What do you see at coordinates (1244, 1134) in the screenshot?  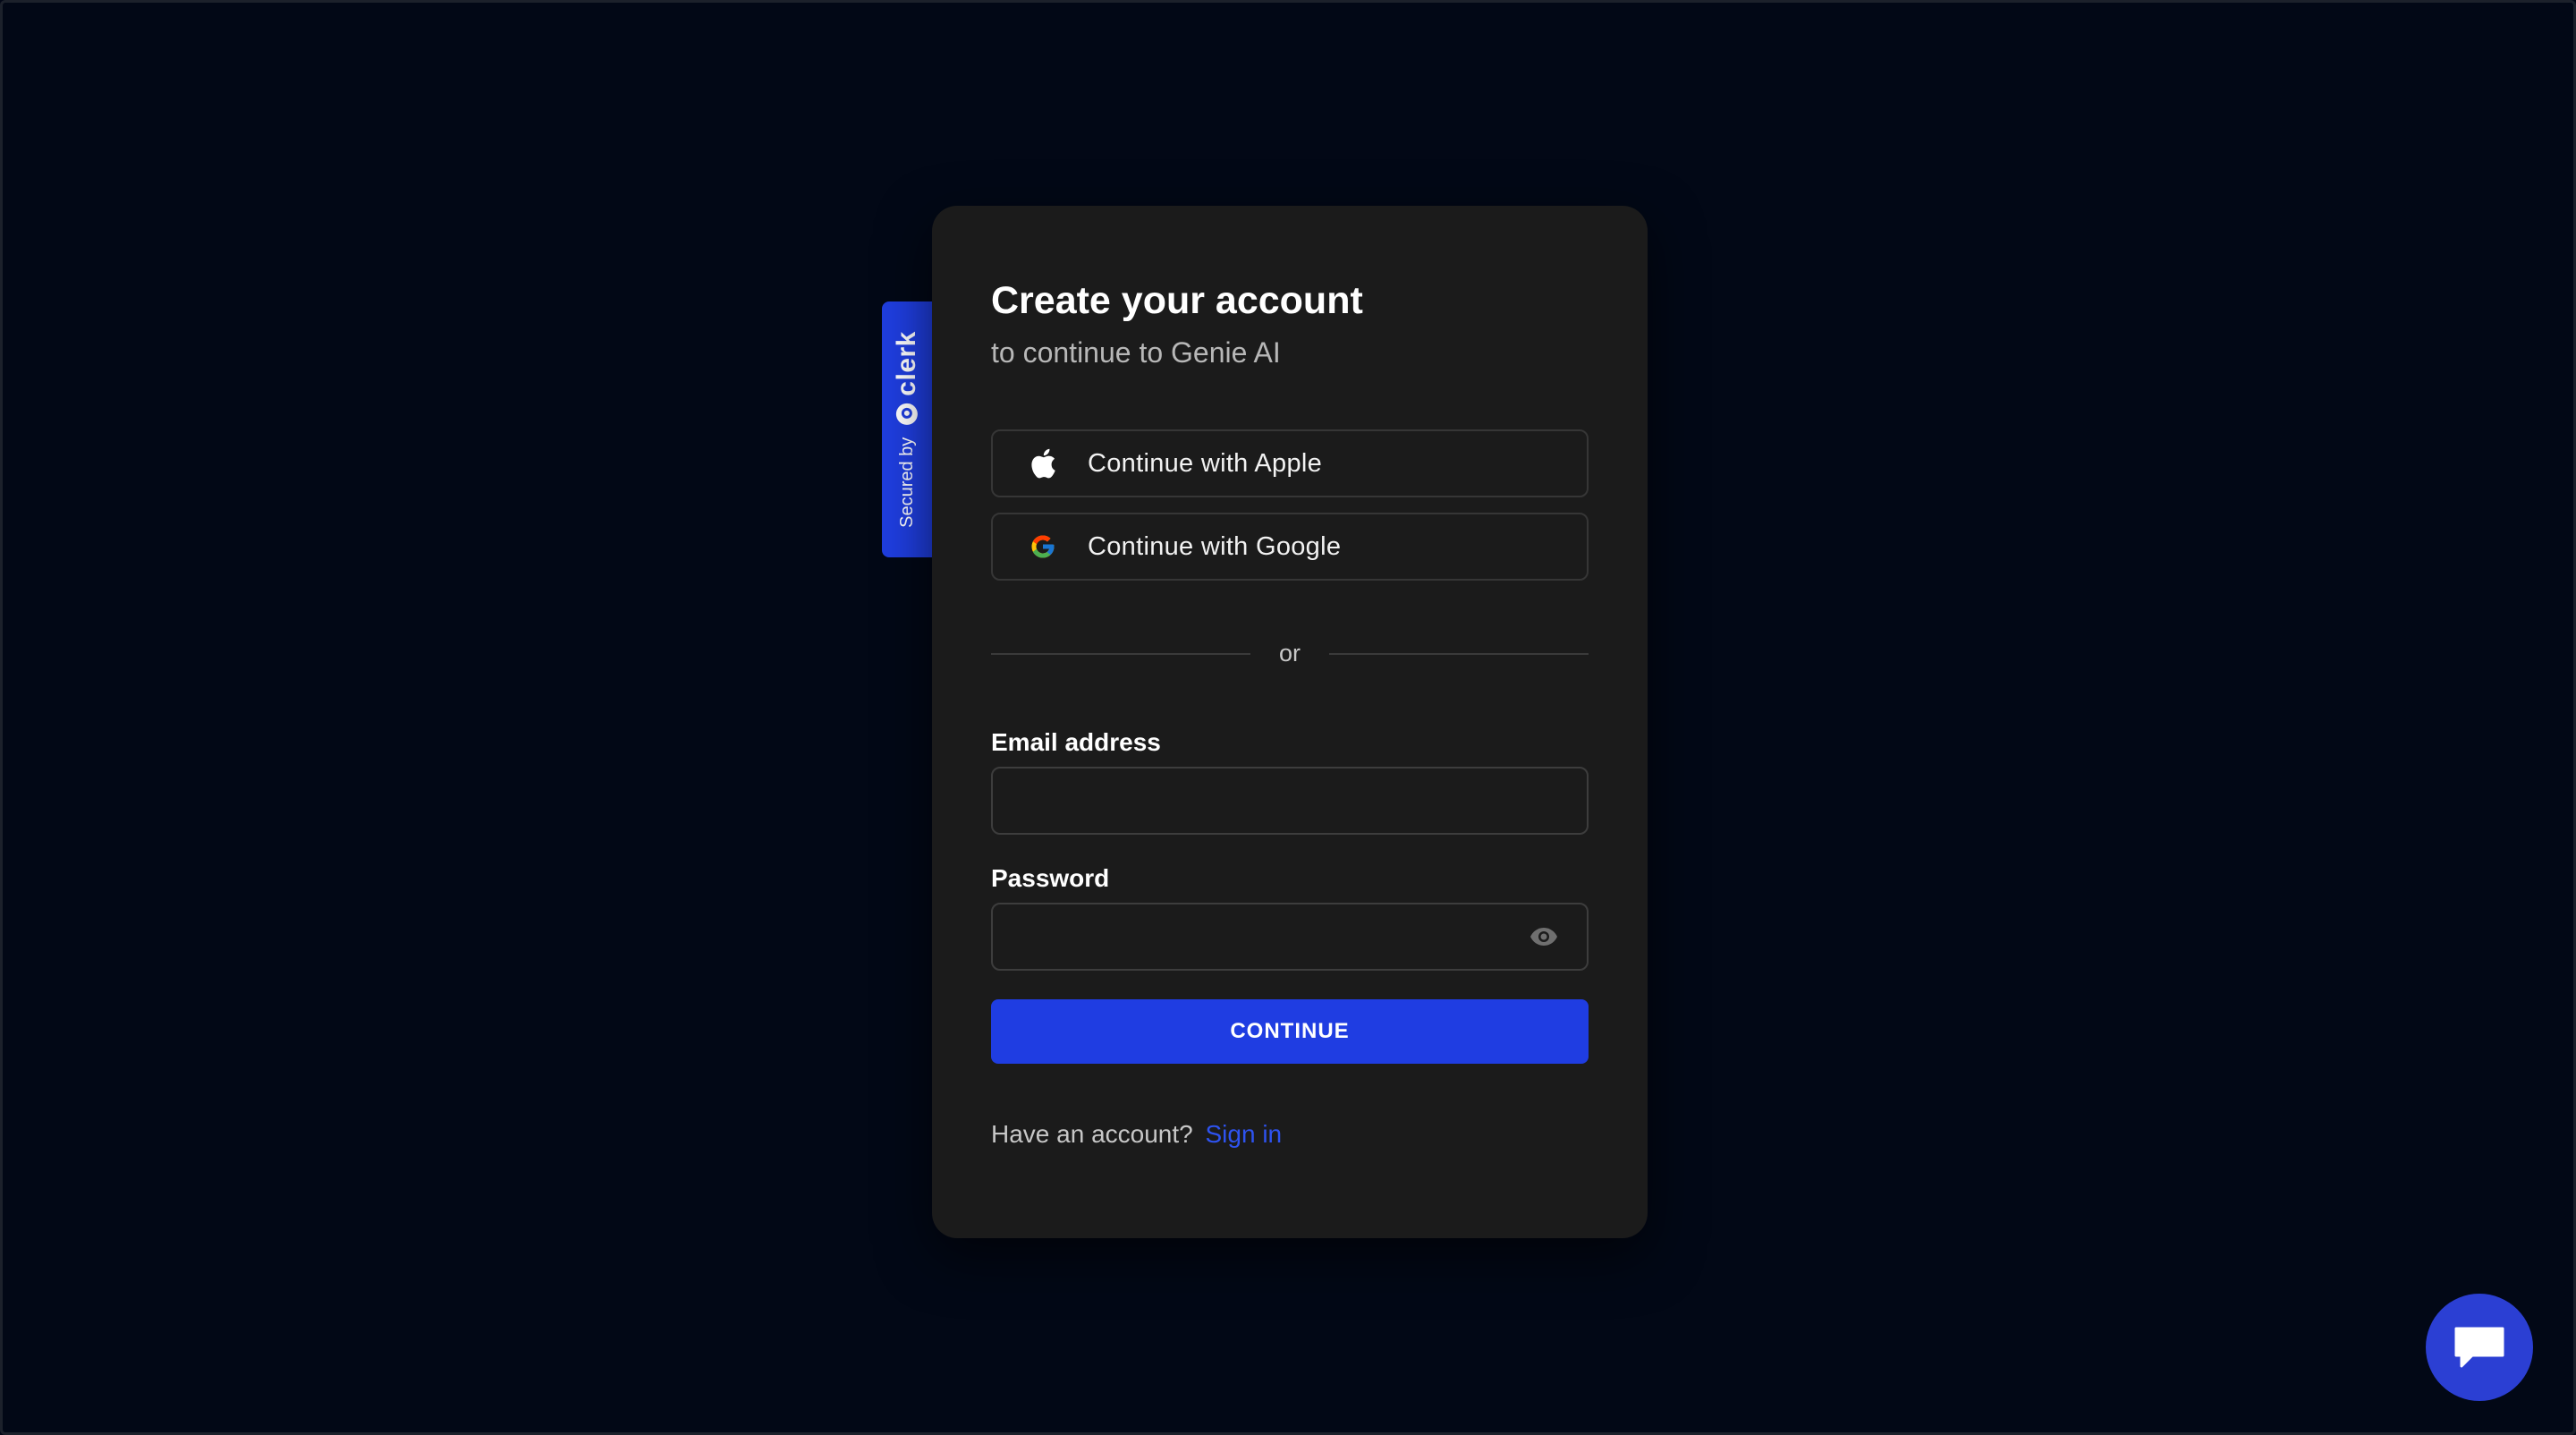 I see `sign-in-link: Sign in` at bounding box center [1244, 1134].